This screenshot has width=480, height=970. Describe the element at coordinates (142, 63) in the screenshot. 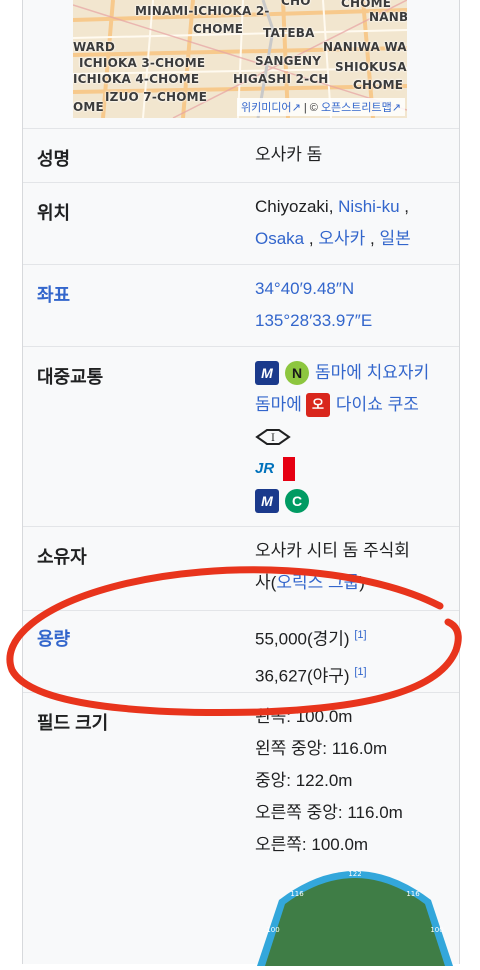

I see `map-label: ICHIOKA 3-CHOME` at that location.